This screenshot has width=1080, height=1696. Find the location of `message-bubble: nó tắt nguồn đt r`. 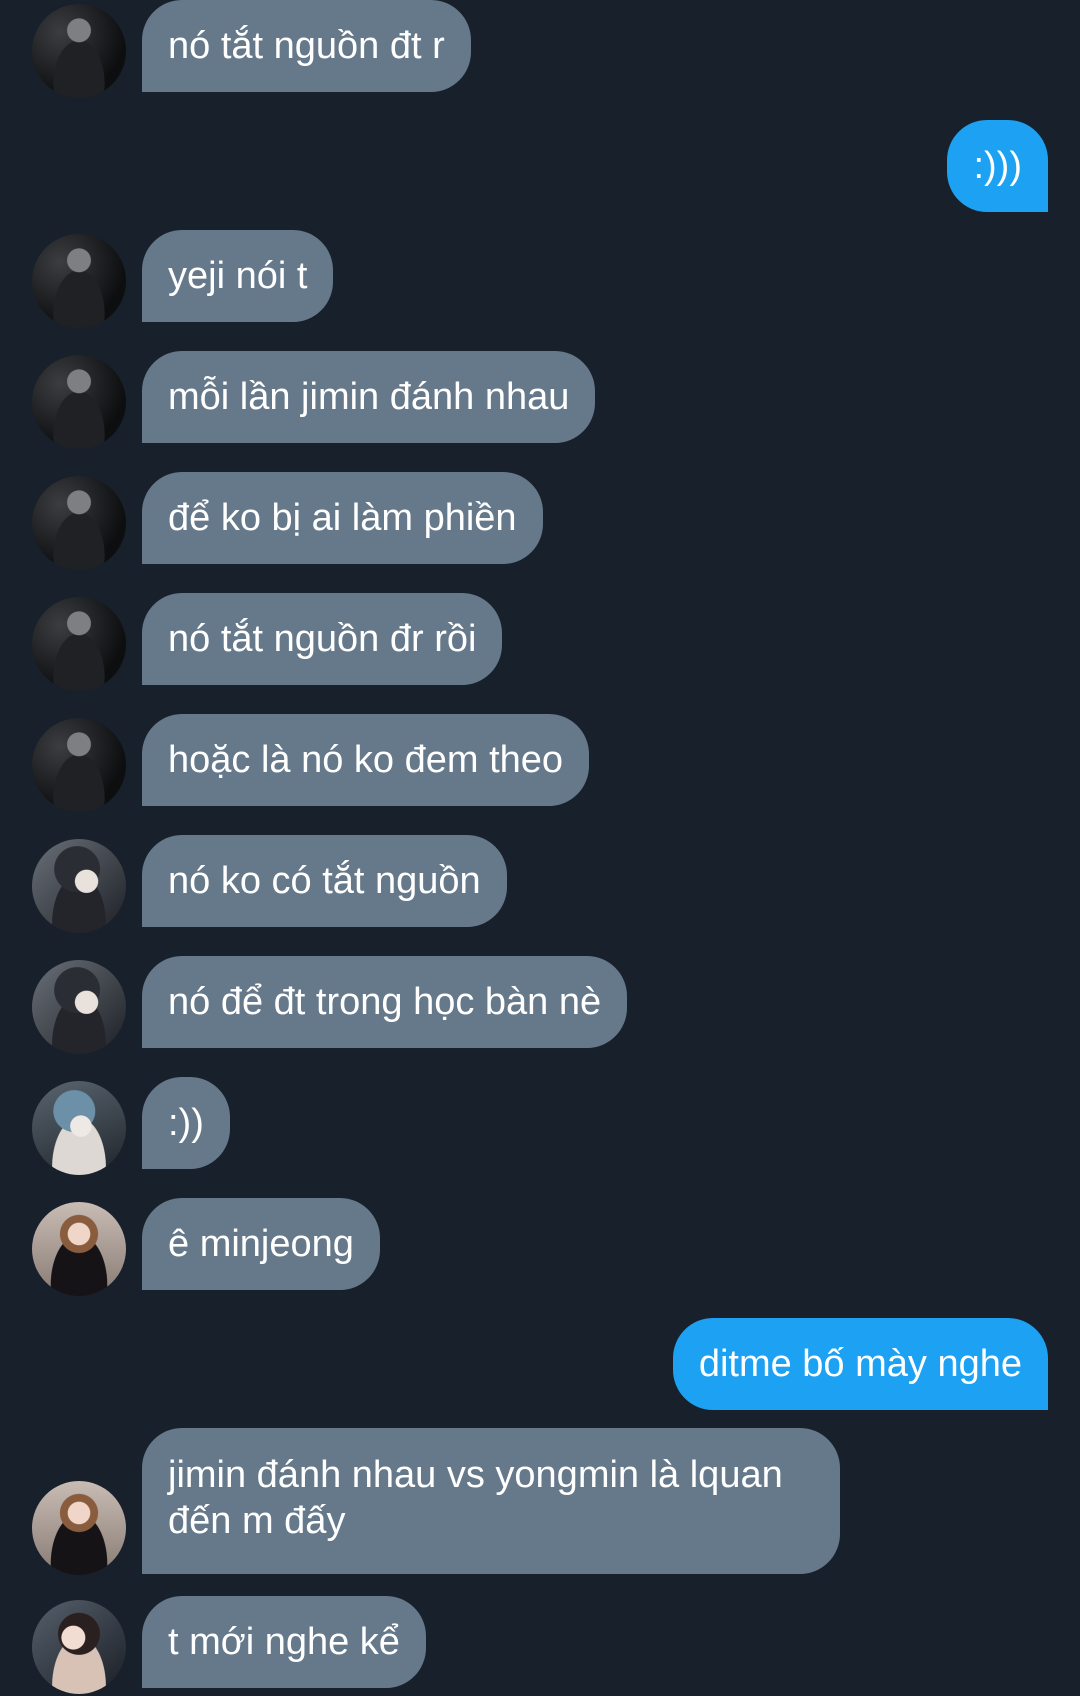

message-bubble: nó tắt nguồn đt r is located at coordinates (306, 46).